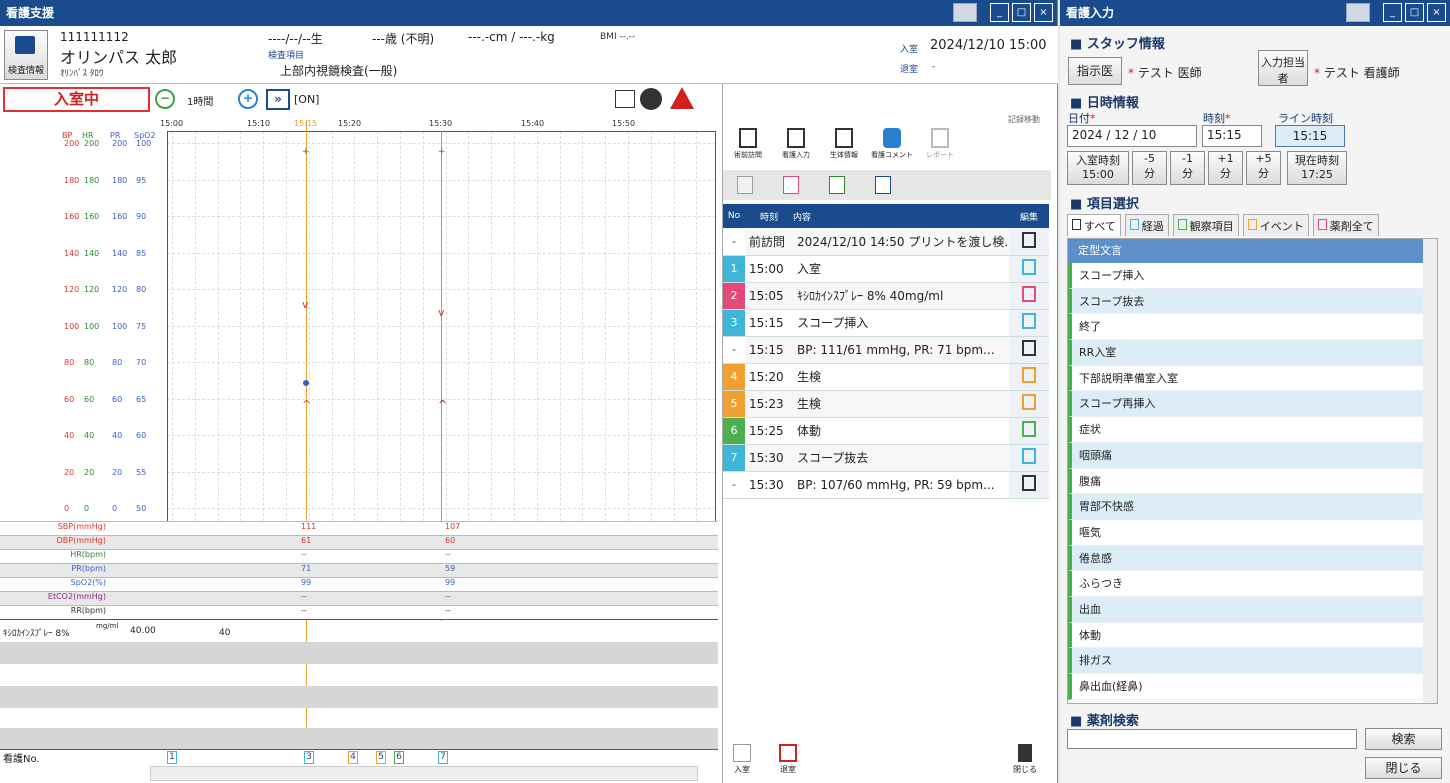 This screenshot has height=783, width=1450. I want to click on phrase-item: 症状, so click(1252, 430).